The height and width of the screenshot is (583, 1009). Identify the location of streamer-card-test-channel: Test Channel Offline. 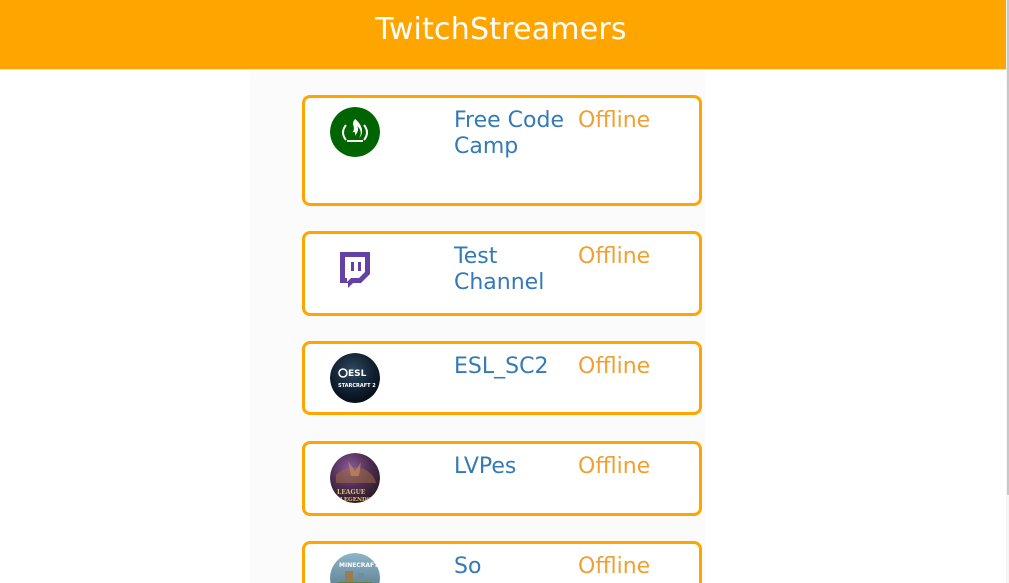
(502, 273).